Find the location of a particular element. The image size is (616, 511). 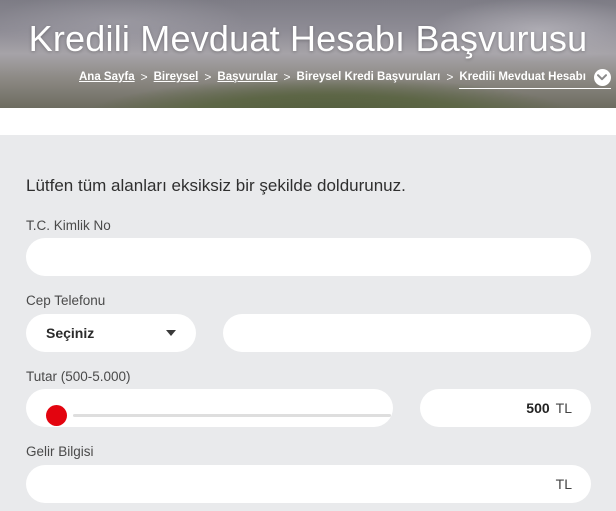

amount-label: Tutar (500-5.000) is located at coordinates (78, 376).